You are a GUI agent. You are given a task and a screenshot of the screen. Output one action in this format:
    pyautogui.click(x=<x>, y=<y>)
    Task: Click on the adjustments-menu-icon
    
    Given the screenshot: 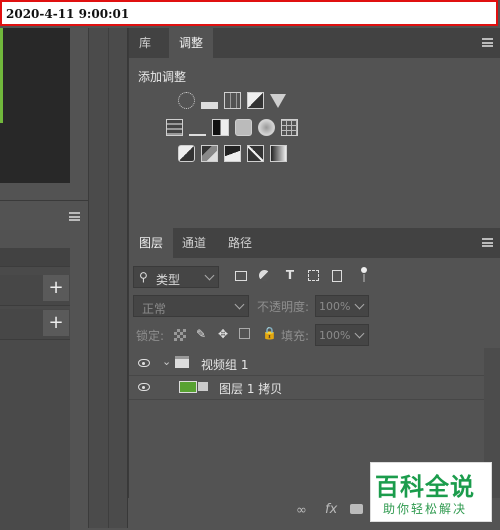 What is the action you would take?
    pyautogui.click(x=487, y=42)
    